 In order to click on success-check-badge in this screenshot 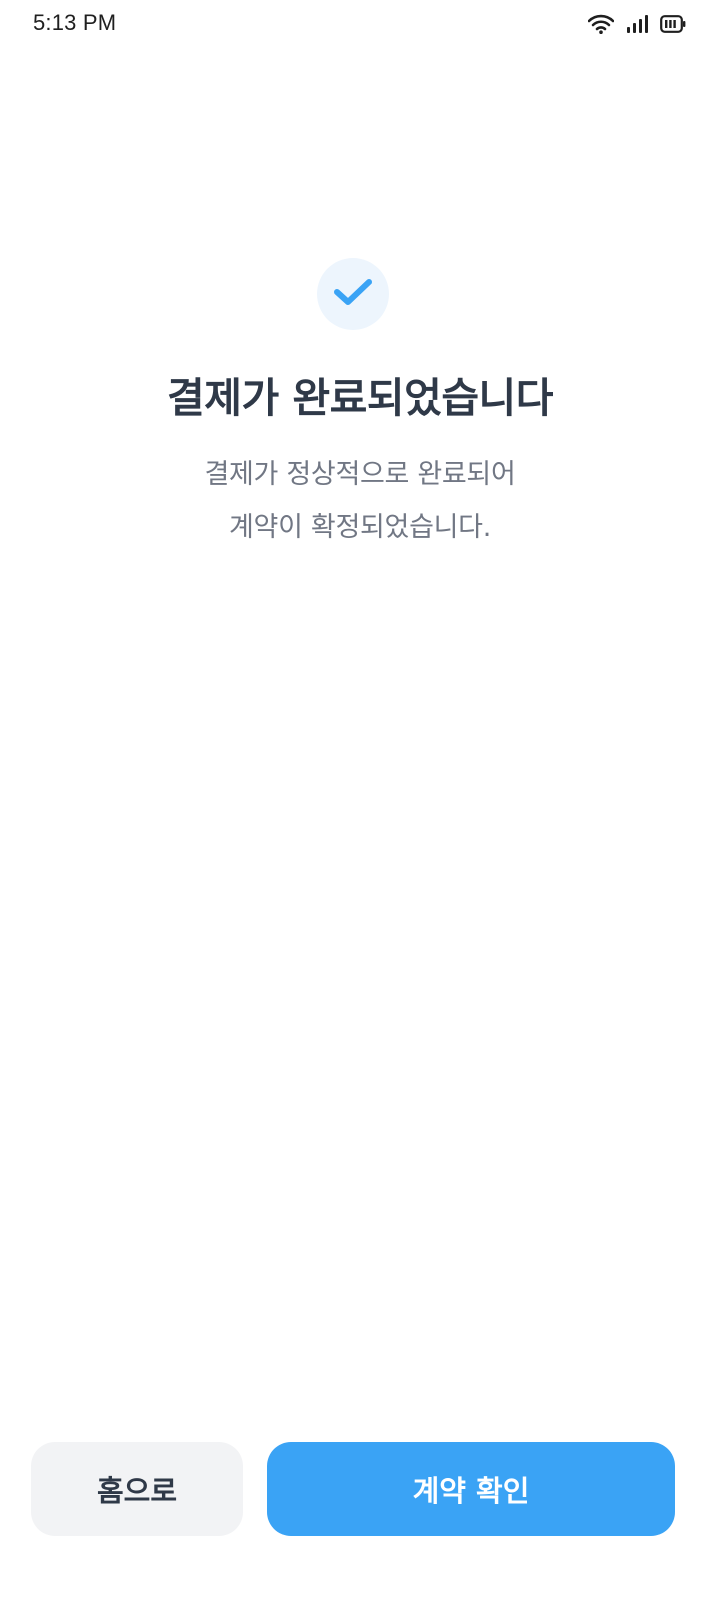, I will do `click(353, 294)`.